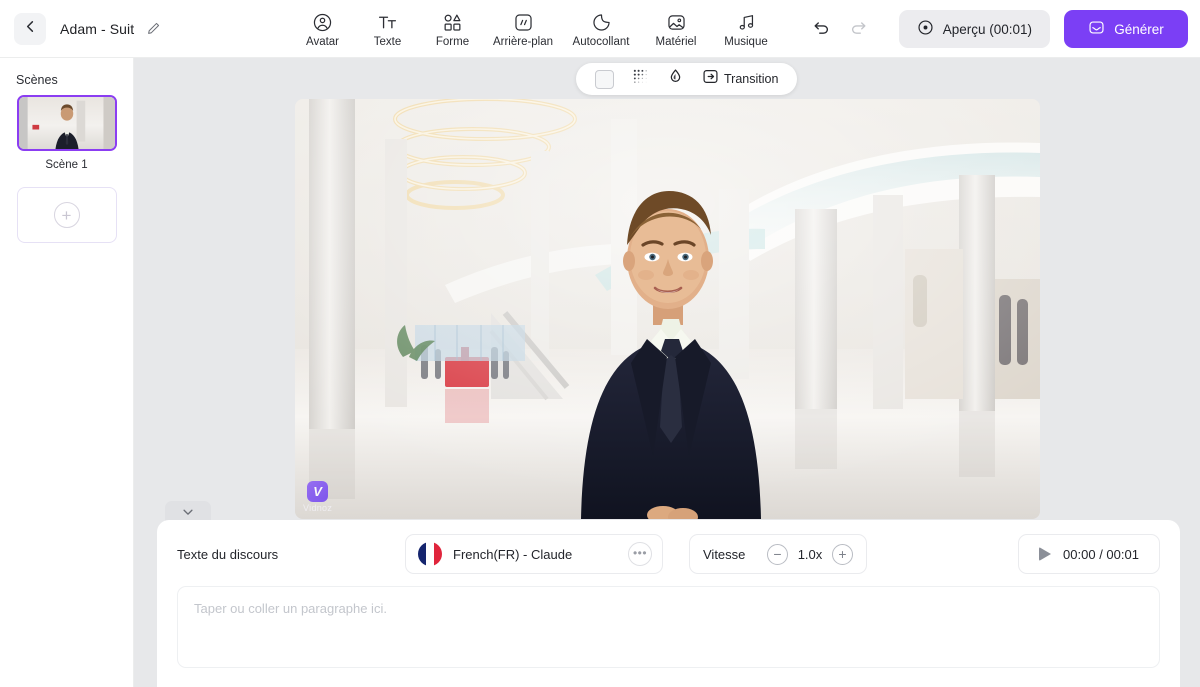 Image resolution: width=1200 pixels, height=687 pixels. Describe the element at coordinates (1139, 29) in the screenshot. I see `generate-button-label: Générer` at that location.